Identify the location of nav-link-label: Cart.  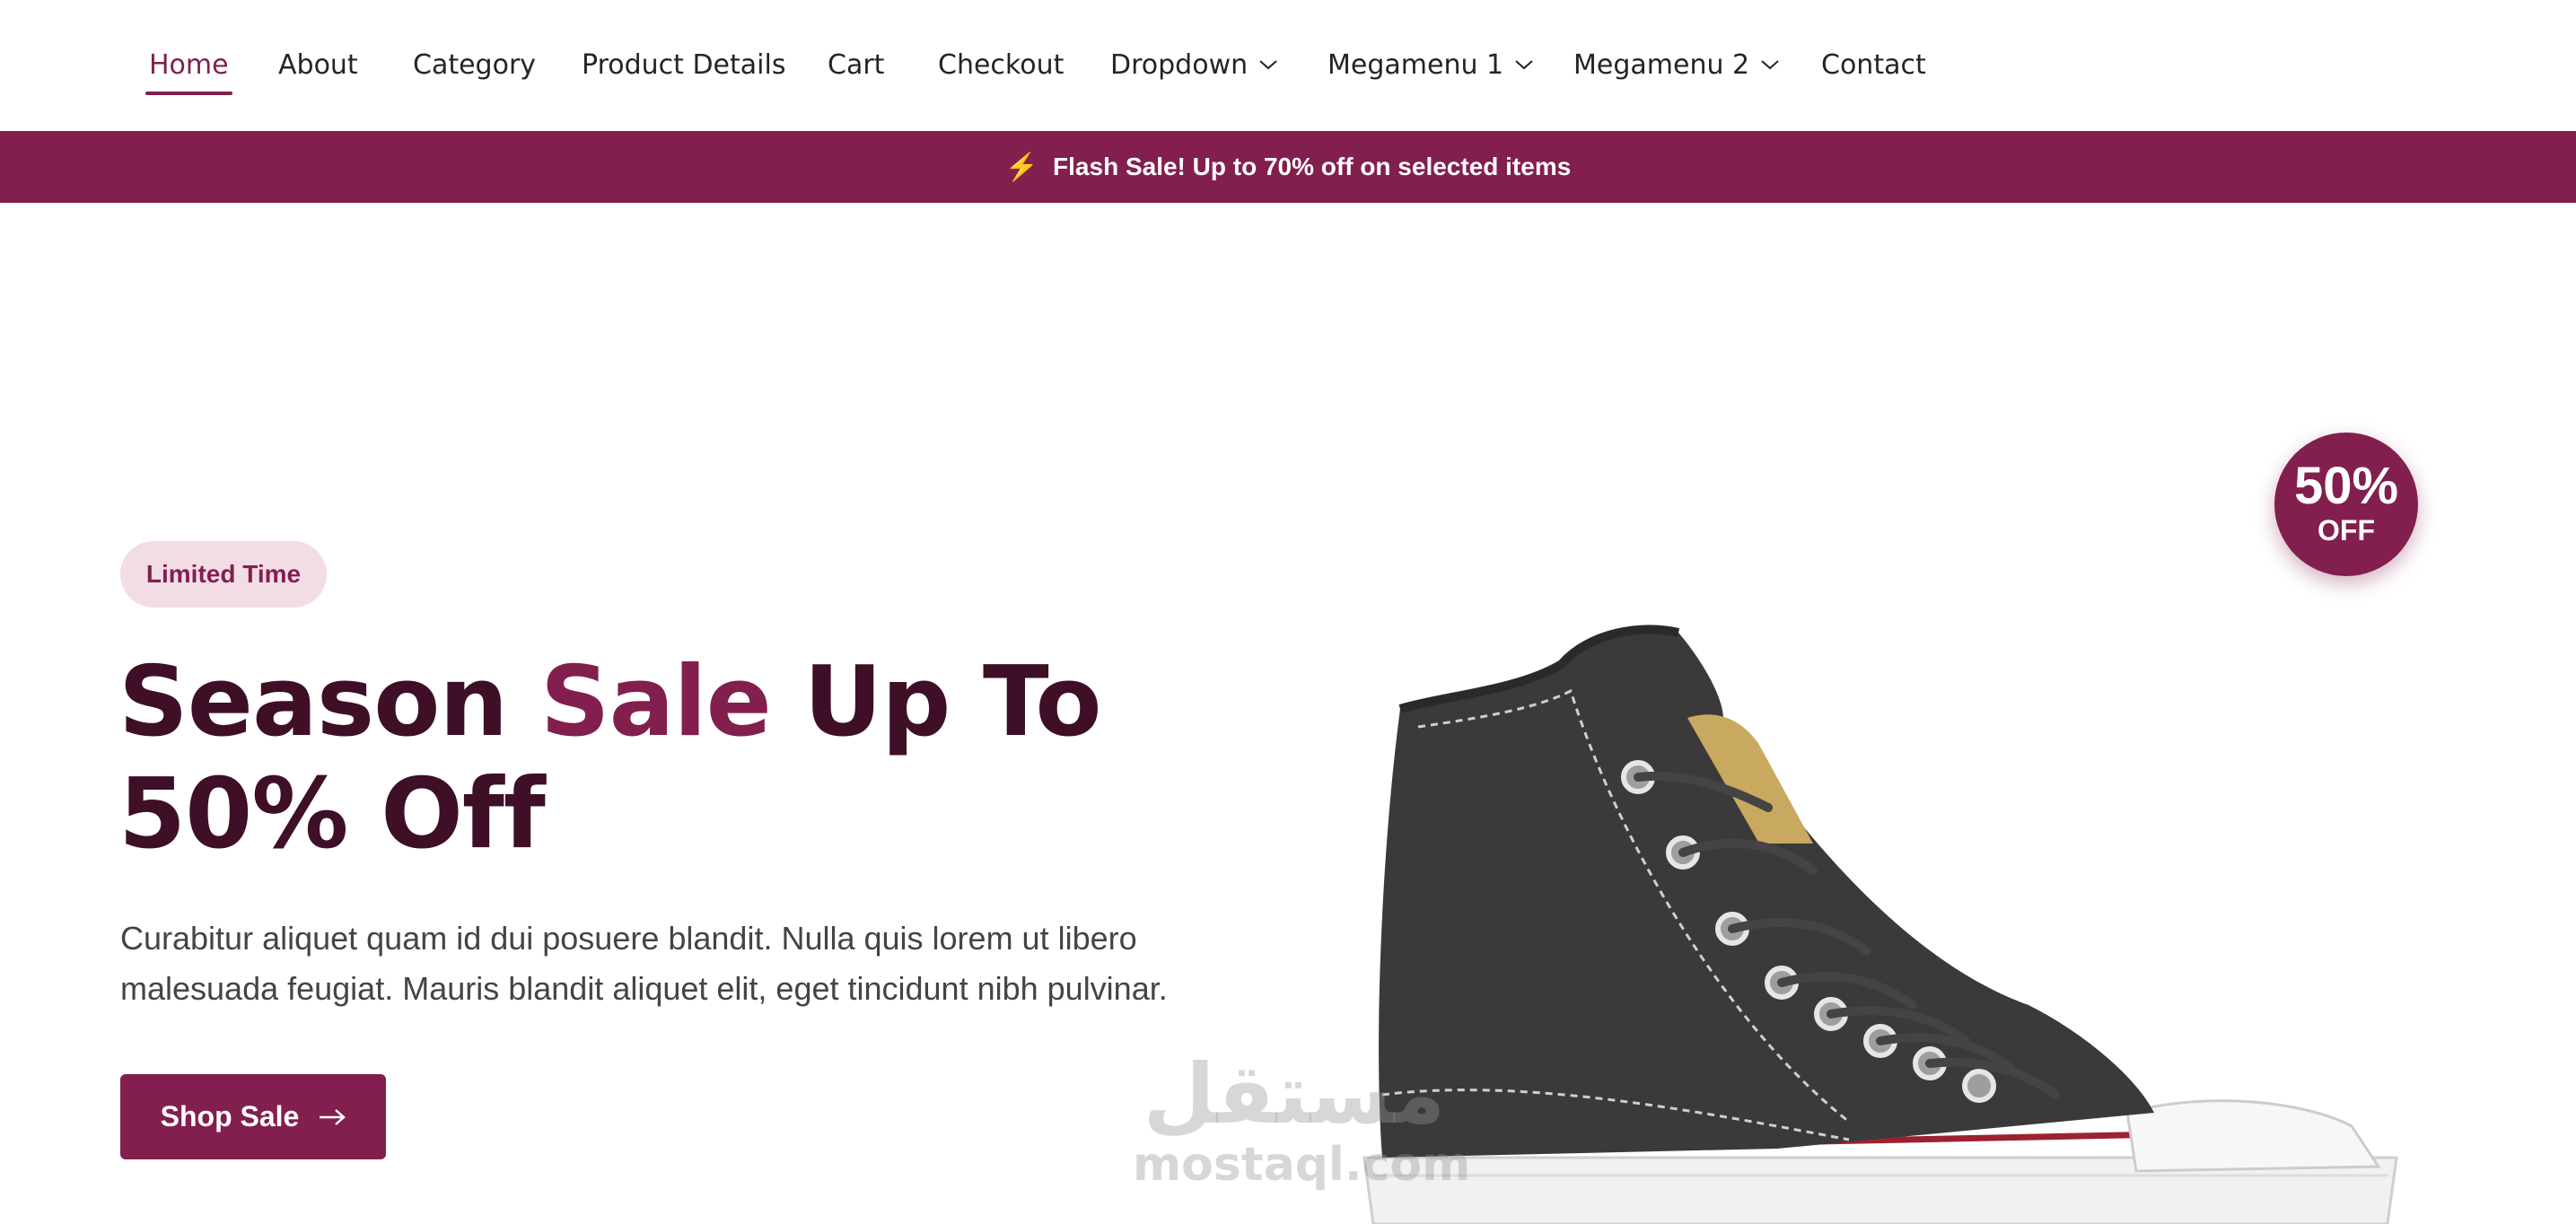
(856, 64).